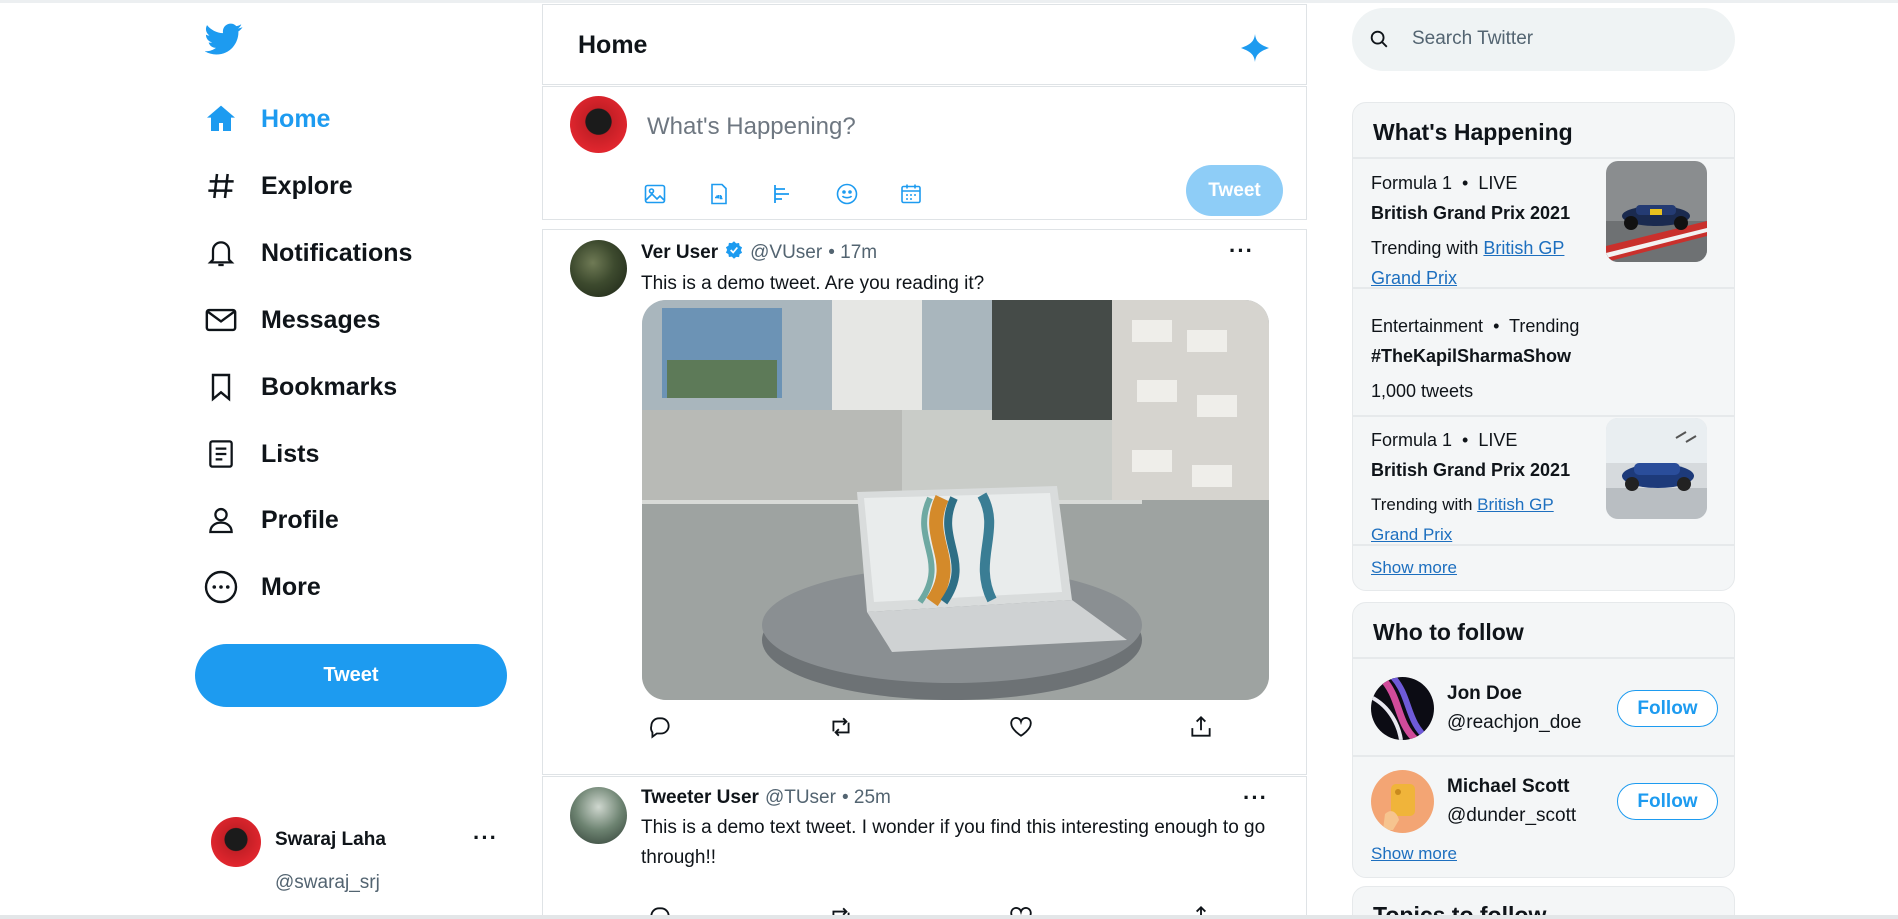 This screenshot has width=1898, height=919. Describe the element at coordinates (1508, 786) in the screenshot. I see `follow-name: Michael Scott` at that location.